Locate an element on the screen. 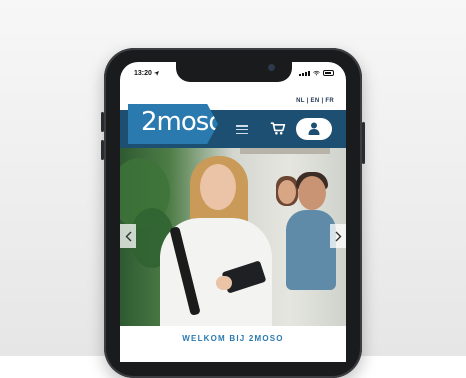  phone-notch is located at coordinates (234, 70).